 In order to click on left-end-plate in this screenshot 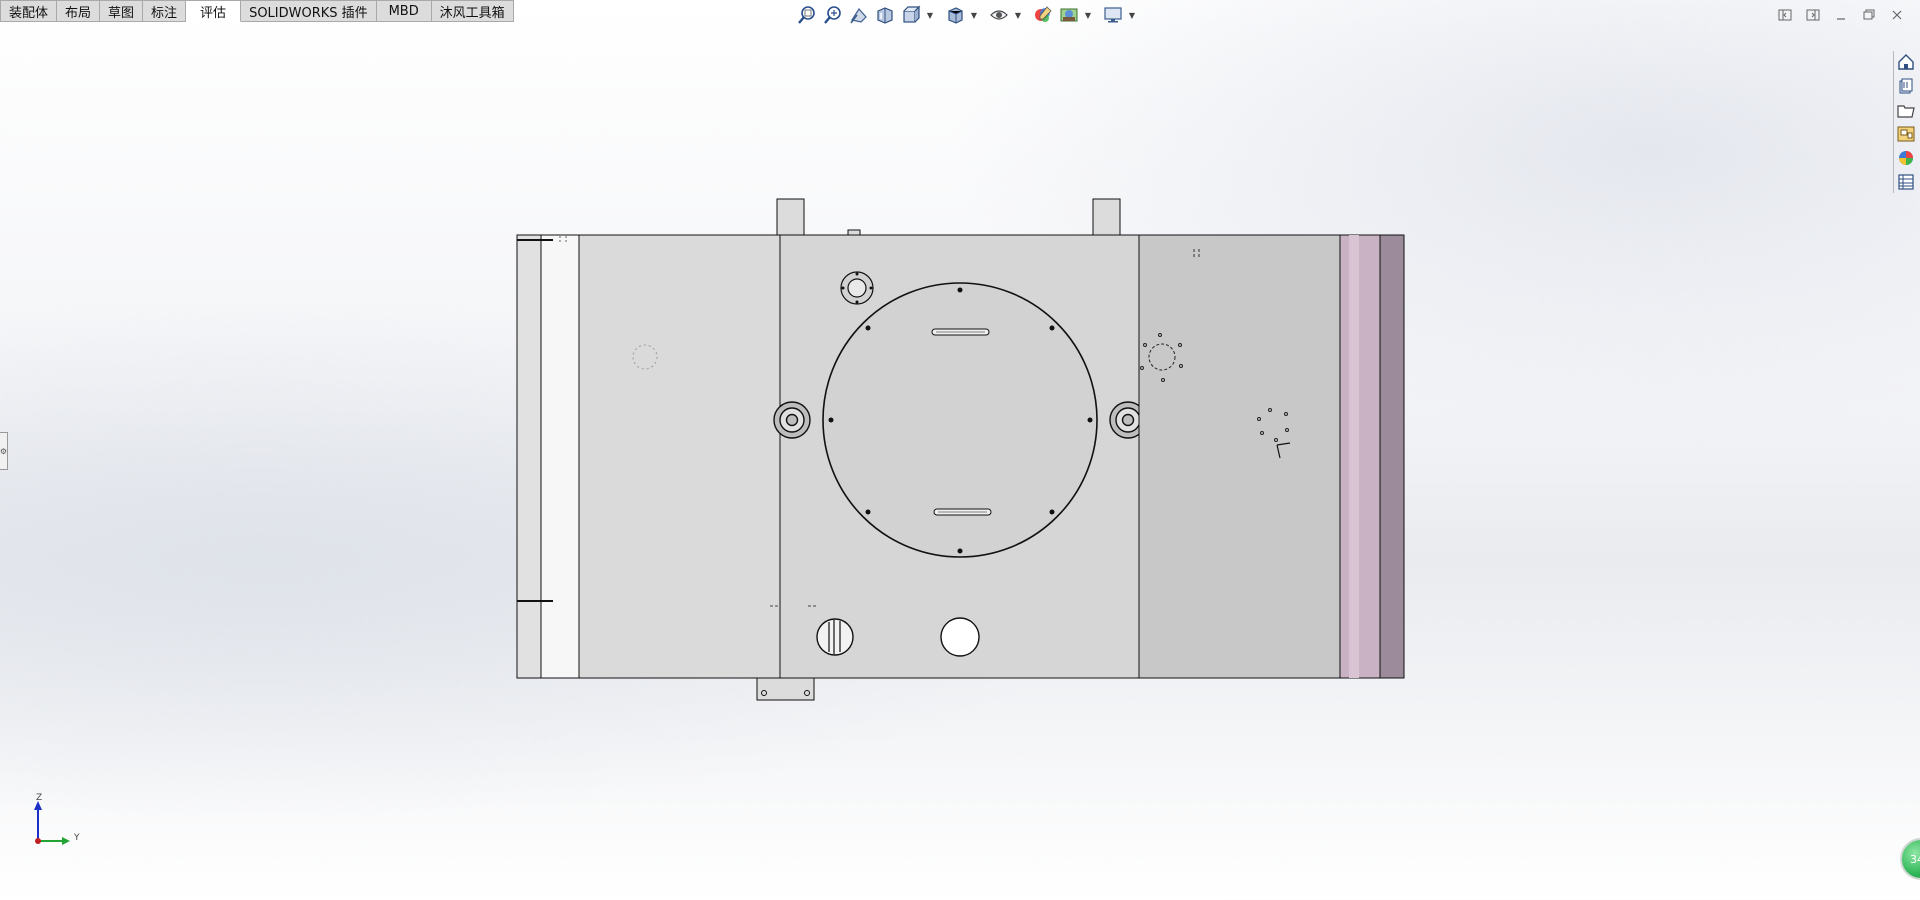, I will do `click(548, 456)`.